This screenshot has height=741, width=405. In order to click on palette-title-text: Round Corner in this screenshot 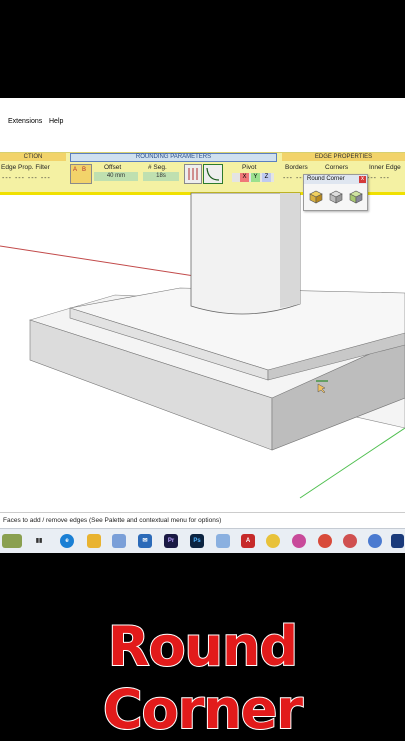, I will do `click(326, 179)`.